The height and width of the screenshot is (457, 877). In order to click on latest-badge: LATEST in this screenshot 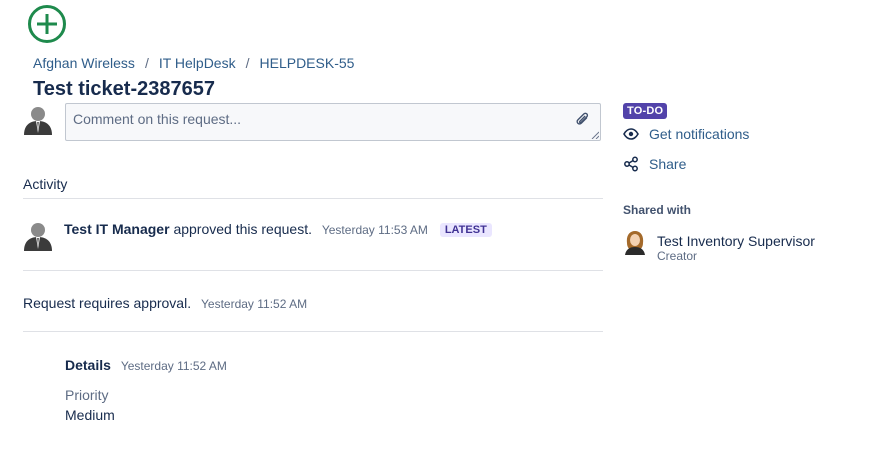, I will do `click(465, 230)`.